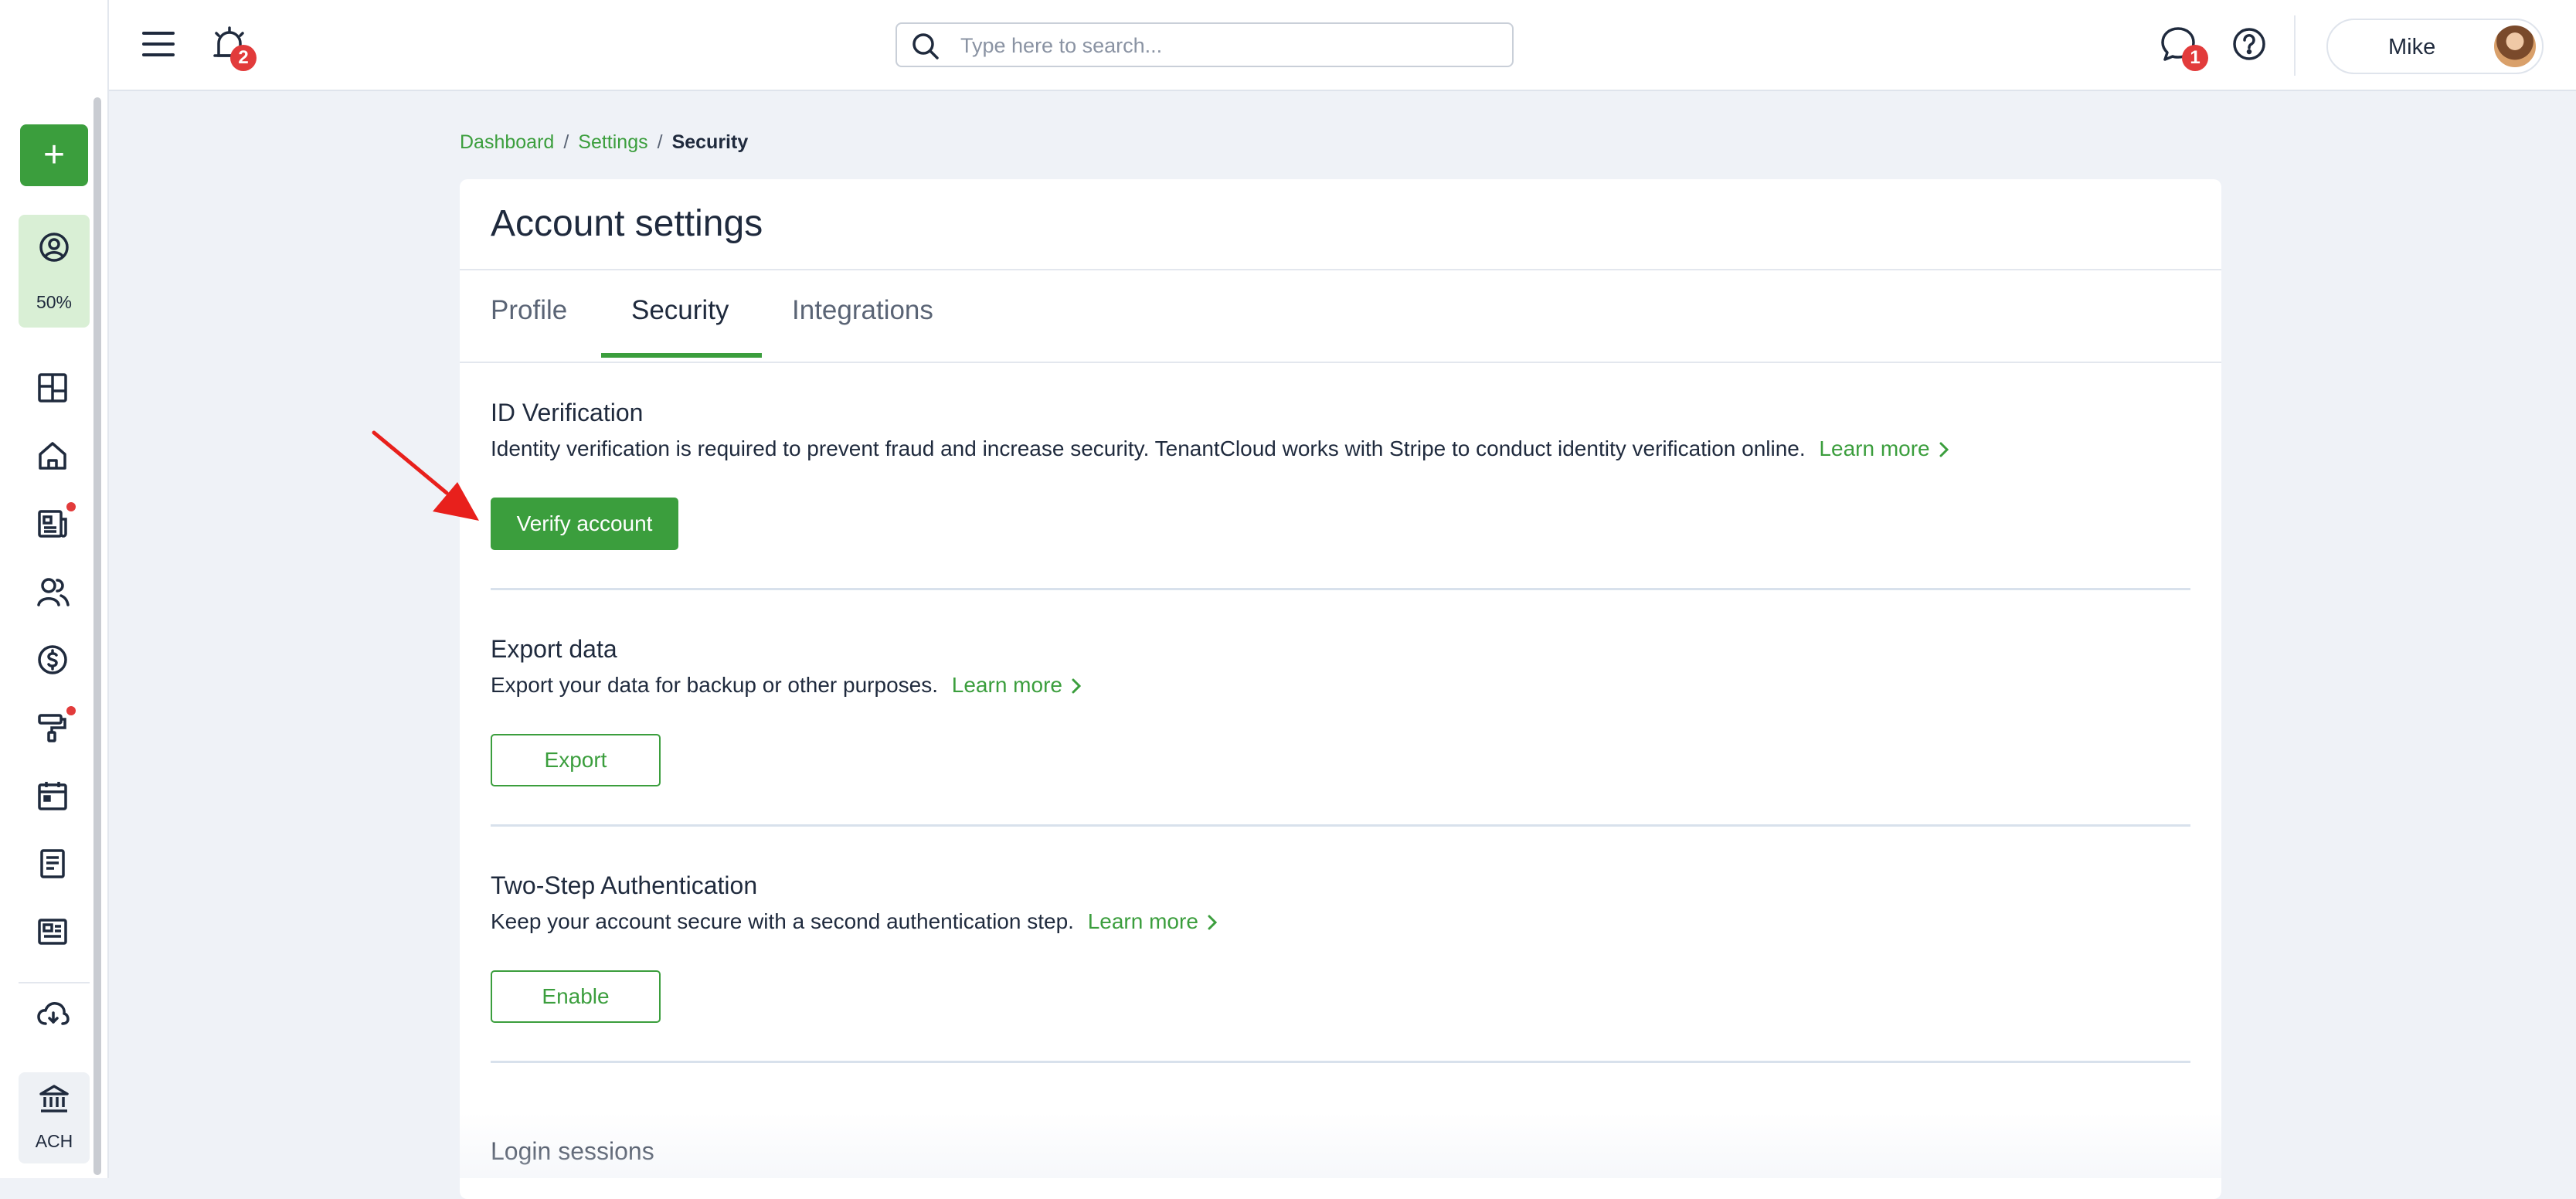 This screenshot has height=1199, width=2576. I want to click on search-input, so click(1231, 46).